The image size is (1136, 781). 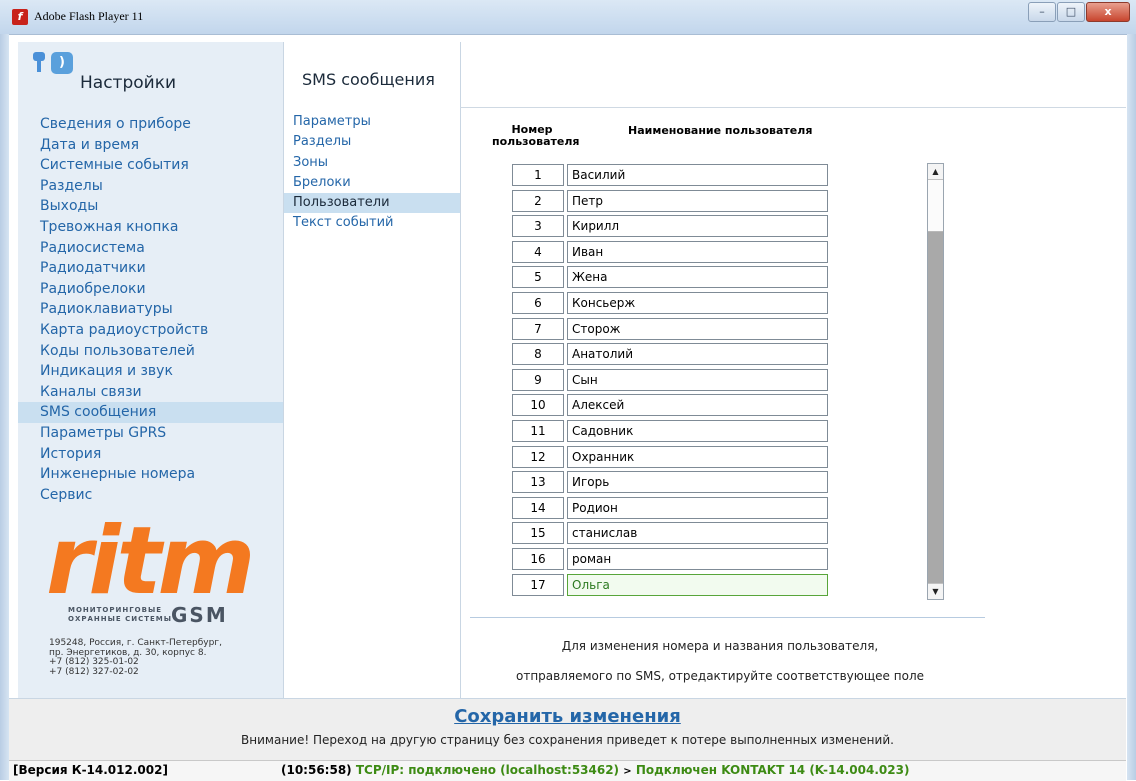 What do you see at coordinates (150, 248) in the screenshot?
I see `sidebar-item: Радиосистема` at bounding box center [150, 248].